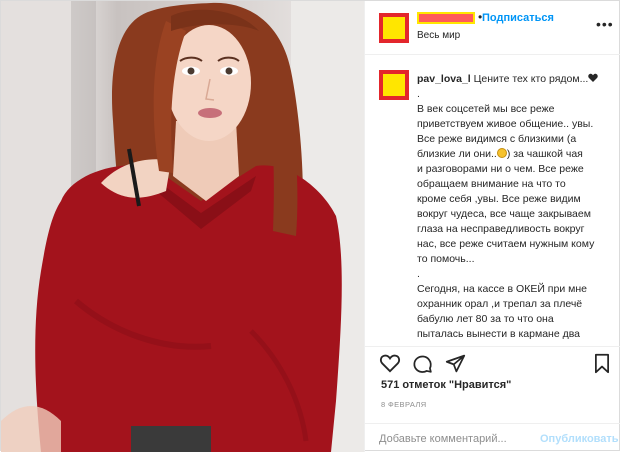 This screenshot has width=620, height=452. Describe the element at coordinates (602, 363) in the screenshot. I see `bookmark-icon` at that location.